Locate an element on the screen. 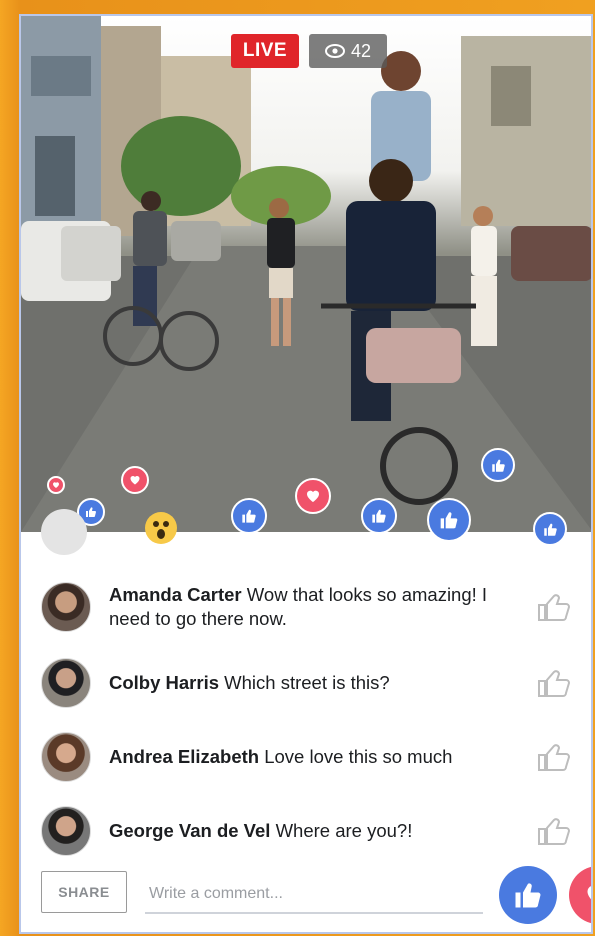 The image size is (595, 936). comment-item: George Van de Vel Where are you?! is located at coordinates (306, 831).